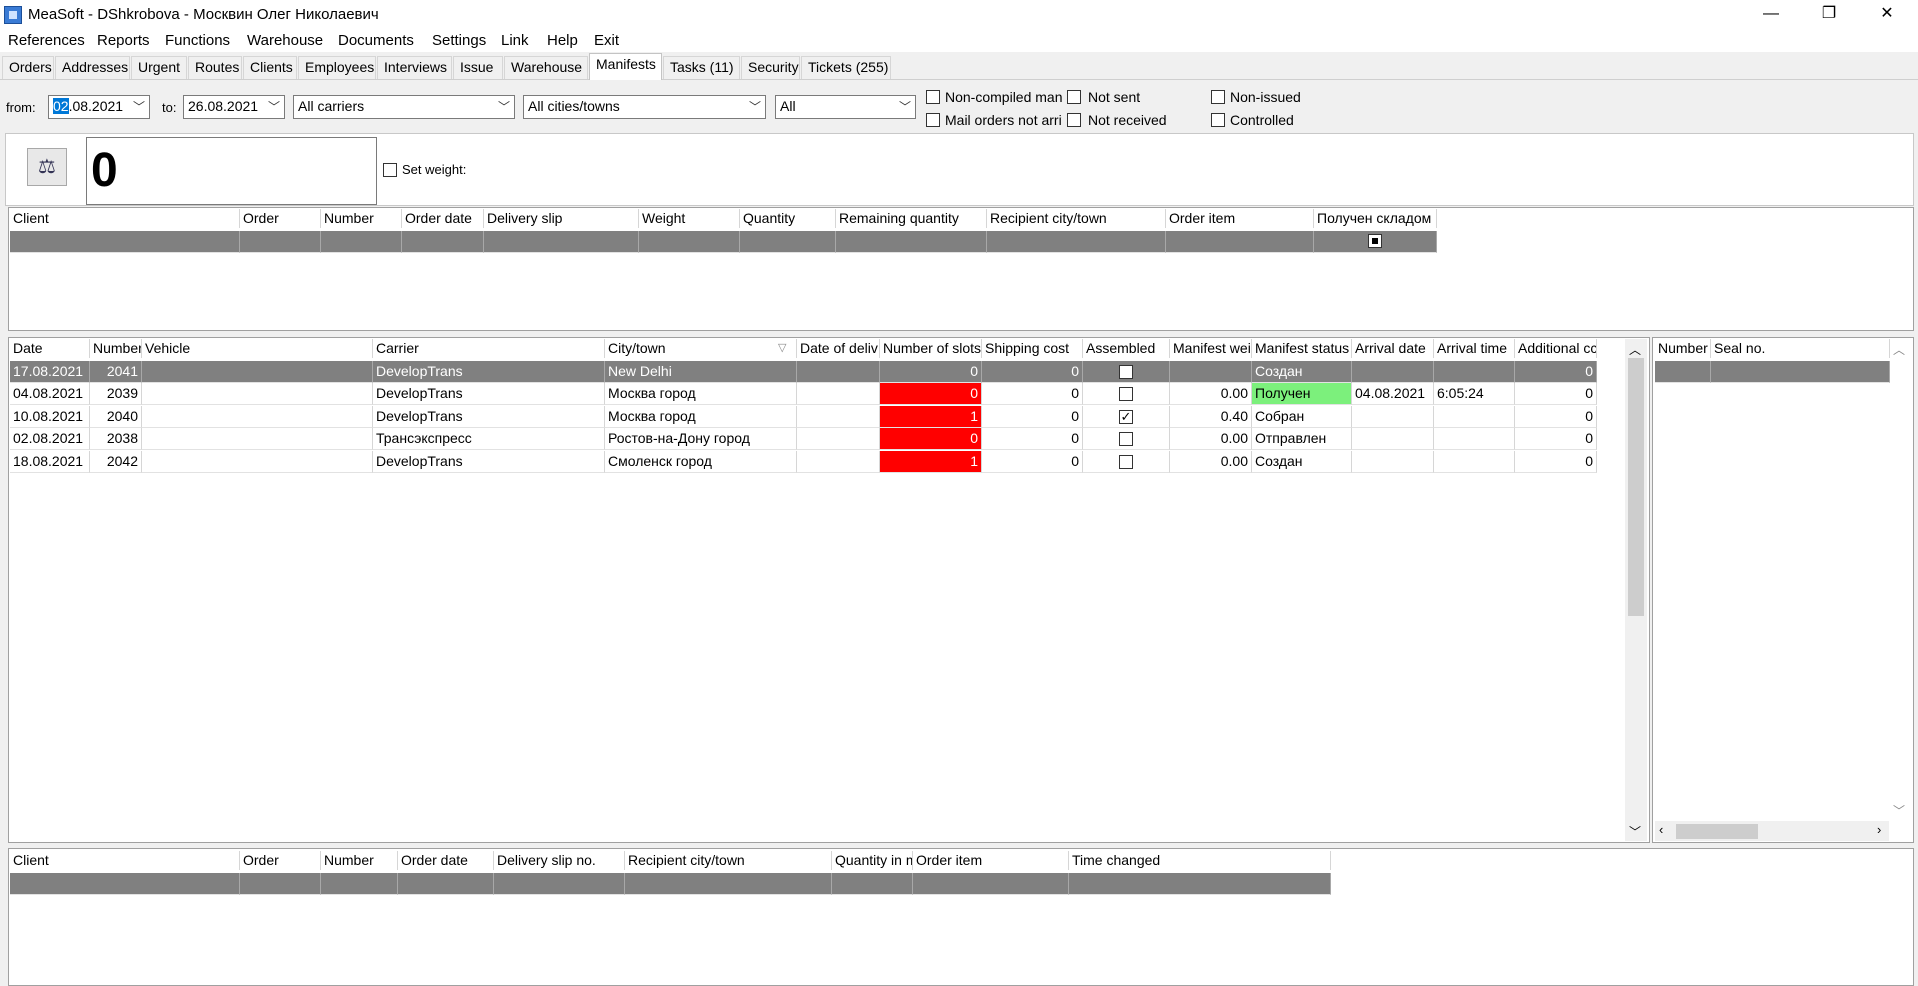  What do you see at coordinates (701, 416) in the screenshot?
I see `manifest-cell-city: Москва город` at bounding box center [701, 416].